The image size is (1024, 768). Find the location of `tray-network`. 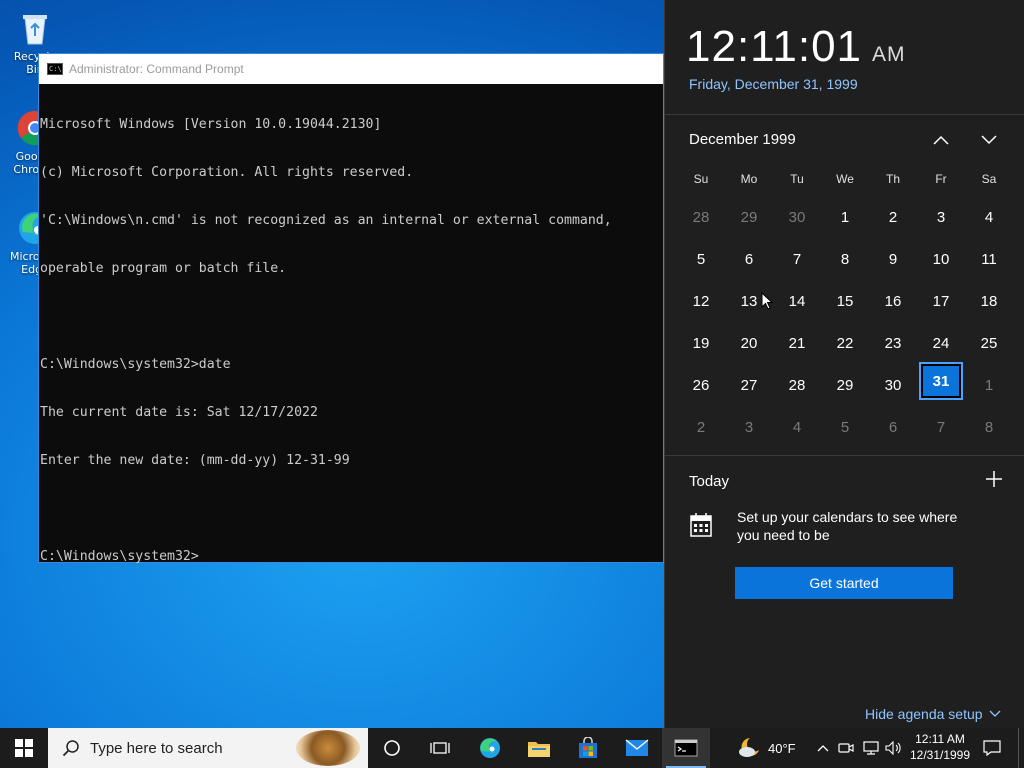

tray-network is located at coordinates (871, 748).